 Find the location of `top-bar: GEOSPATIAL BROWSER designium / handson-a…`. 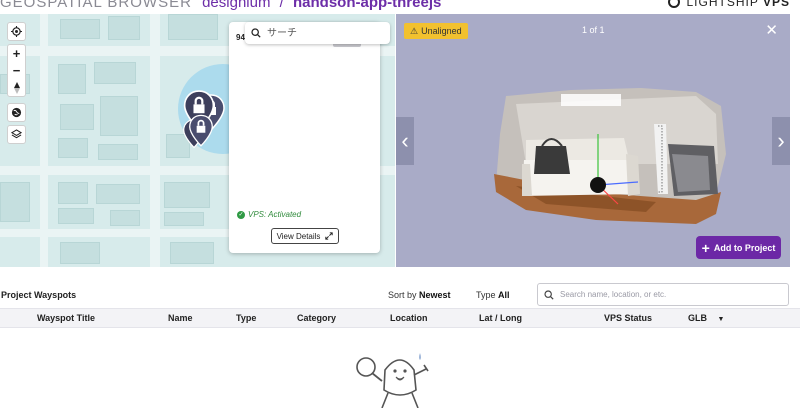

top-bar: GEOSPATIAL BROWSER designium / handson-a… is located at coordinates (400, 7).